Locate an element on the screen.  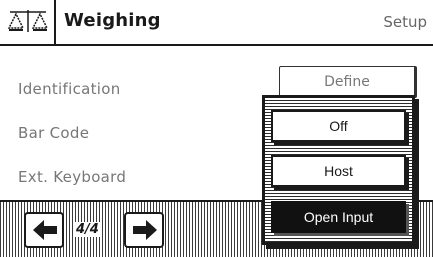
balance-scale-icon is located at coordinates (28, 22).